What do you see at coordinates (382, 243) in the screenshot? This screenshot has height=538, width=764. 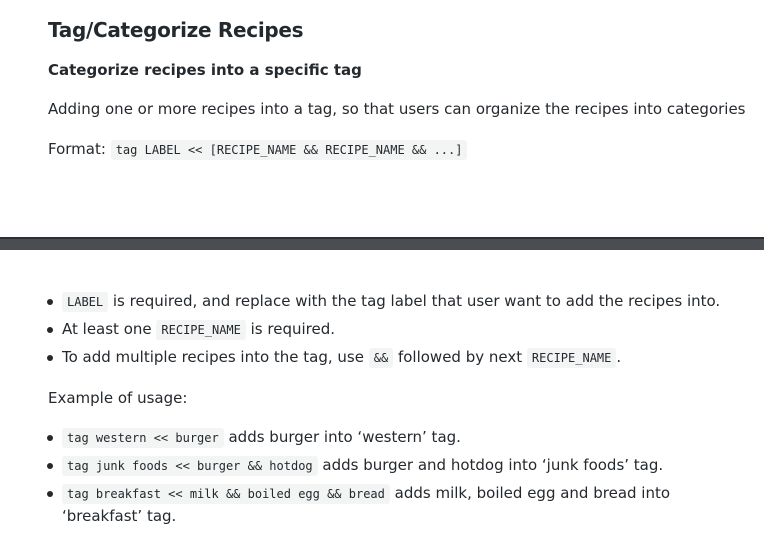 I see `page-divider` at bounding box center [382, 243].